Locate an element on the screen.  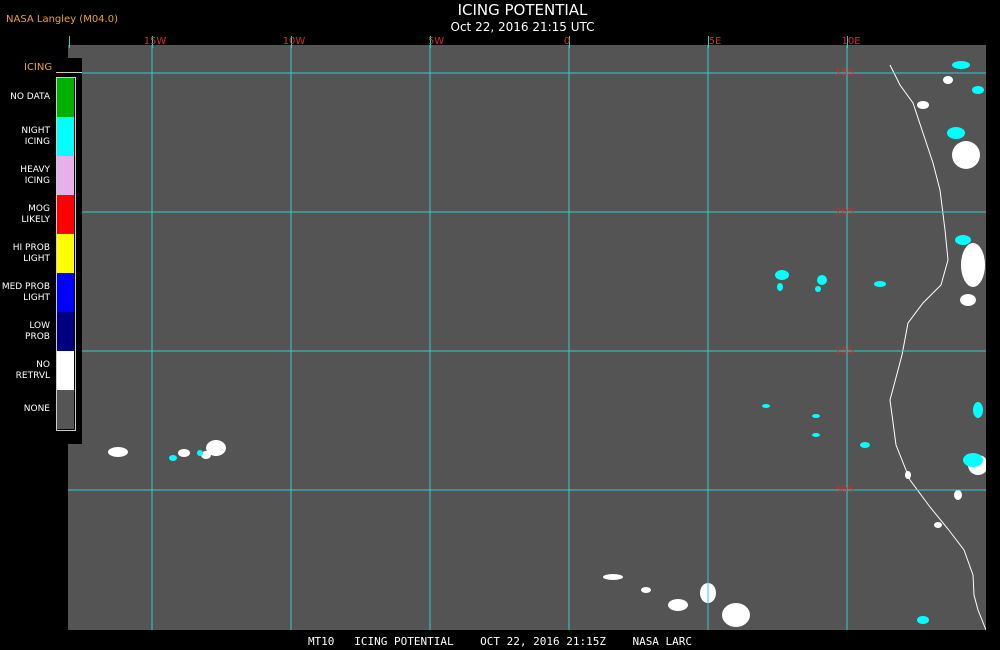
legend-label: MOG LIKELY is located at coordinates (35, 214).